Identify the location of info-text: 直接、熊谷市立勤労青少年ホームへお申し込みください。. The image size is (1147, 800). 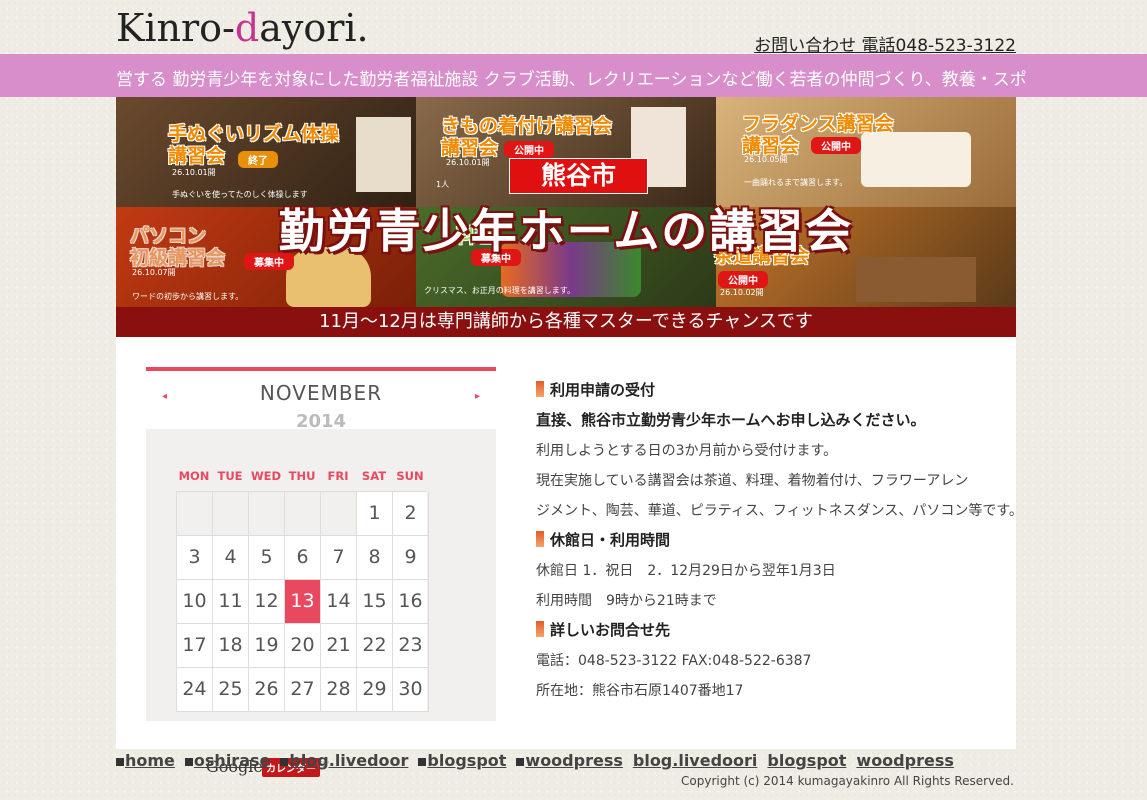
(731, 420).